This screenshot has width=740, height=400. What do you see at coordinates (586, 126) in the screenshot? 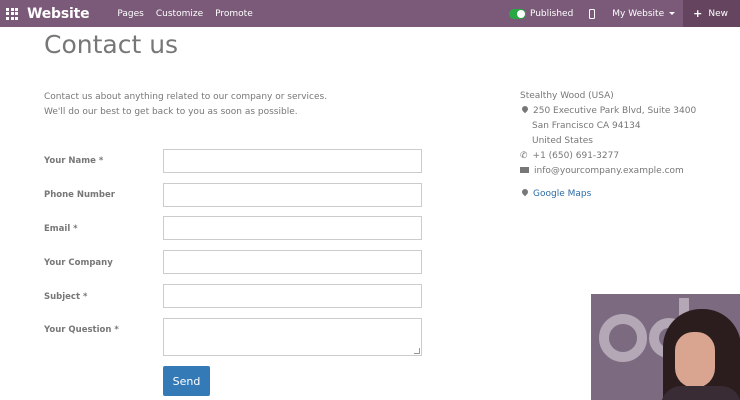
I see `address-city: San Francisco CA 94134` at bounding box center [586, 126].